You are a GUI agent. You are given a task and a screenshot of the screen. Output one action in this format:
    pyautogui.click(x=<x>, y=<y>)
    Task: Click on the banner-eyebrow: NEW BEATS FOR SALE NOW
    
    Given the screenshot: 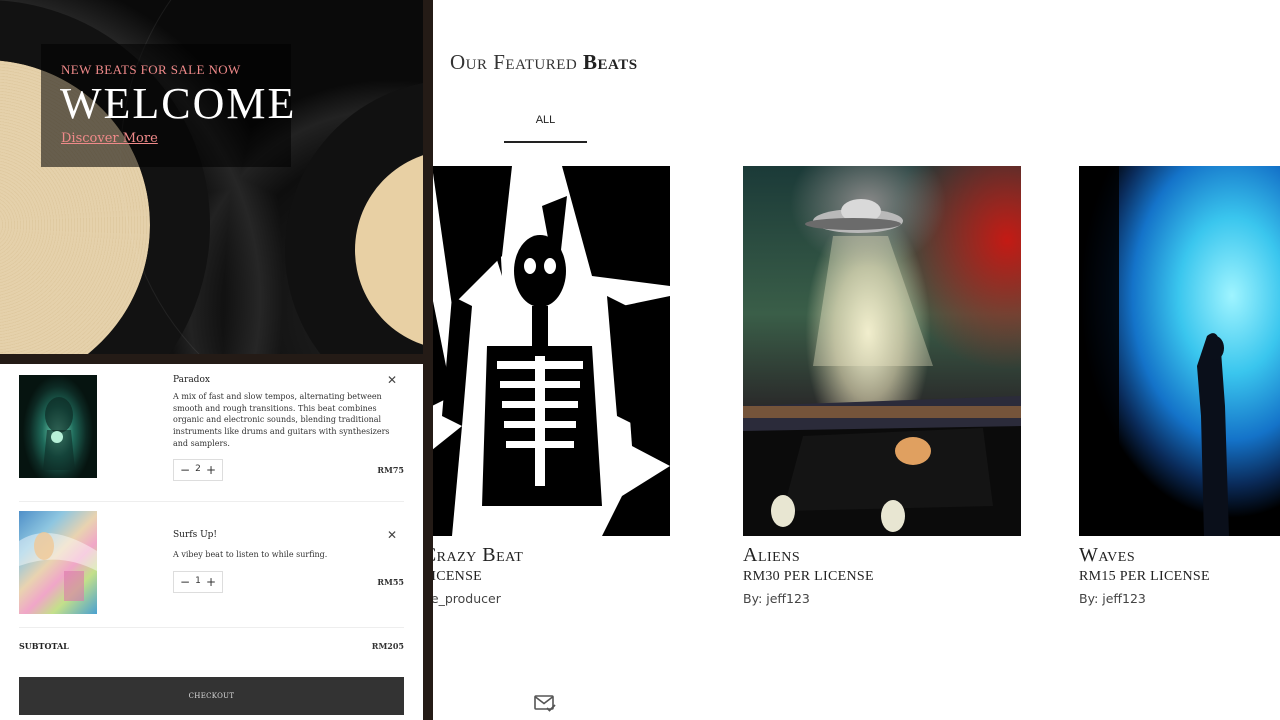 What is the action you would take?
    pyautogui.click(x=151, y=69)
    